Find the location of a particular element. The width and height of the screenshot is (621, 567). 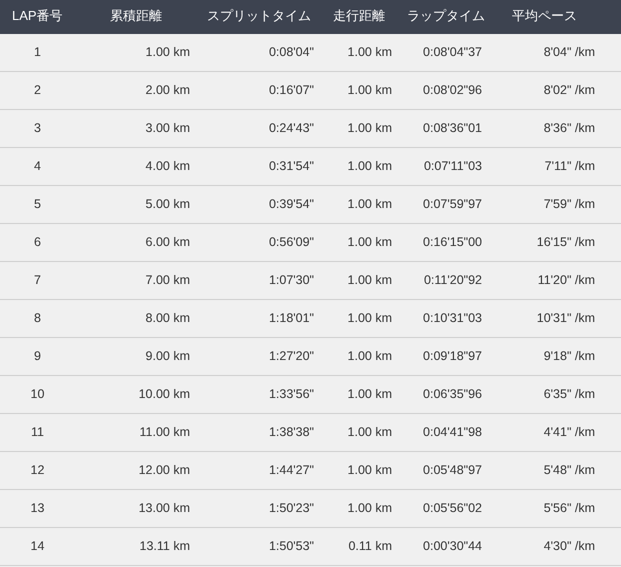

table-cell: 0:06'35"96 is located at coordinates (443, 395).